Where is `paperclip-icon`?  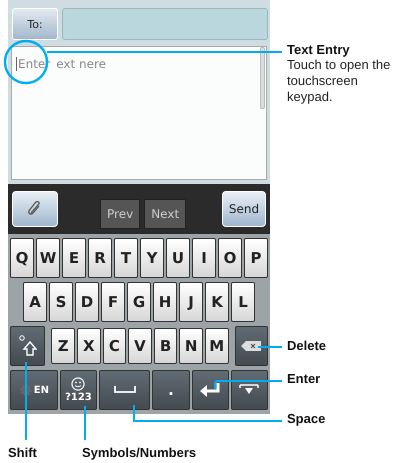
paperclip-icon is located at coordinates (35, 209).